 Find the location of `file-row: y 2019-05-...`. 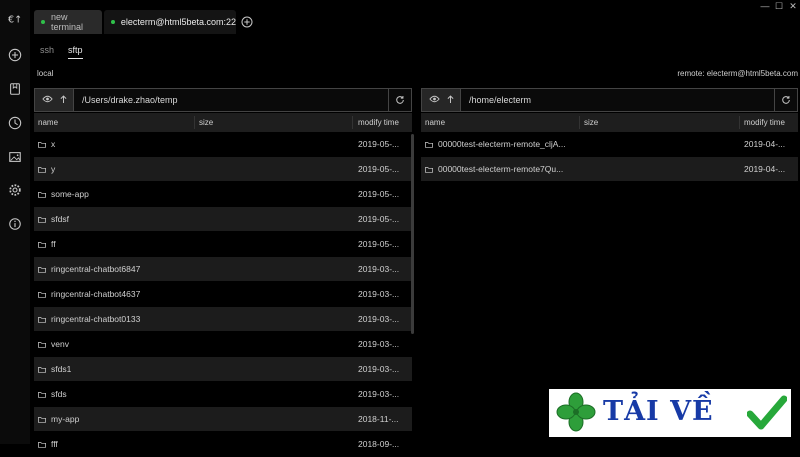

file-row: y 2019-05-... is located at coordinates (223, 169).